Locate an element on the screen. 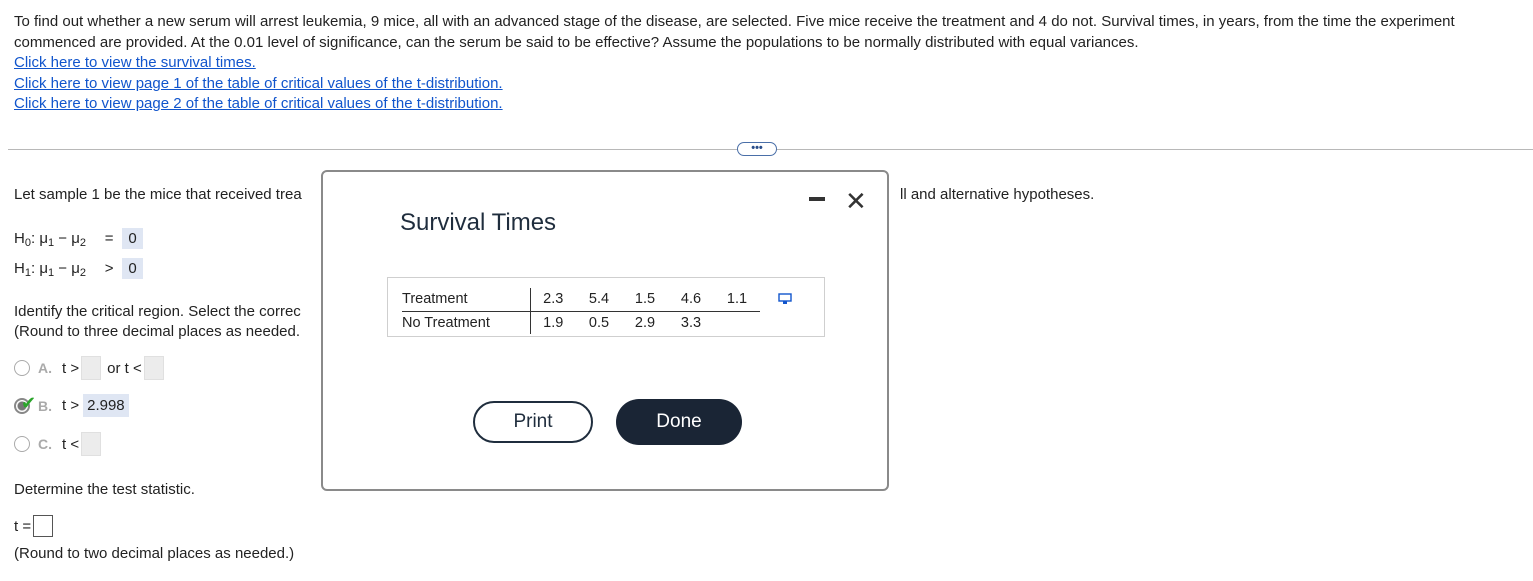  option-c: C. t < is located at coordinates (58, 444).